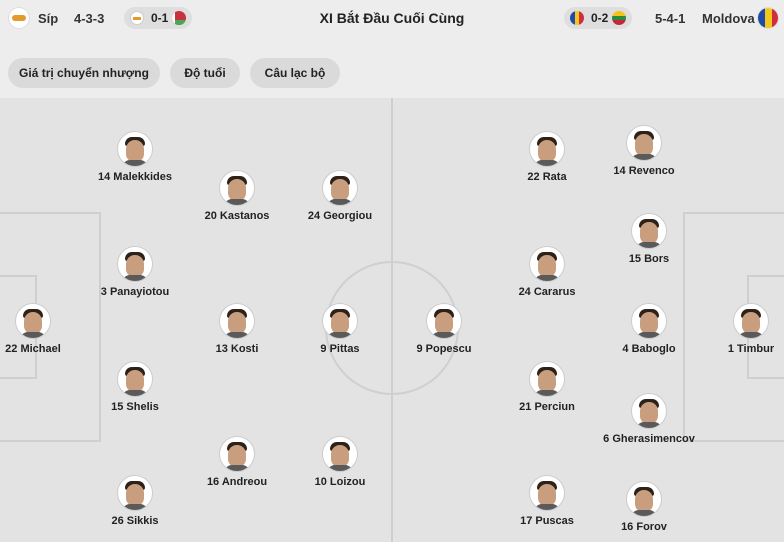 The width and height of the screenshot is (784, 542). I want to click on tab-age: Độ tuổi, so click(205, 73).